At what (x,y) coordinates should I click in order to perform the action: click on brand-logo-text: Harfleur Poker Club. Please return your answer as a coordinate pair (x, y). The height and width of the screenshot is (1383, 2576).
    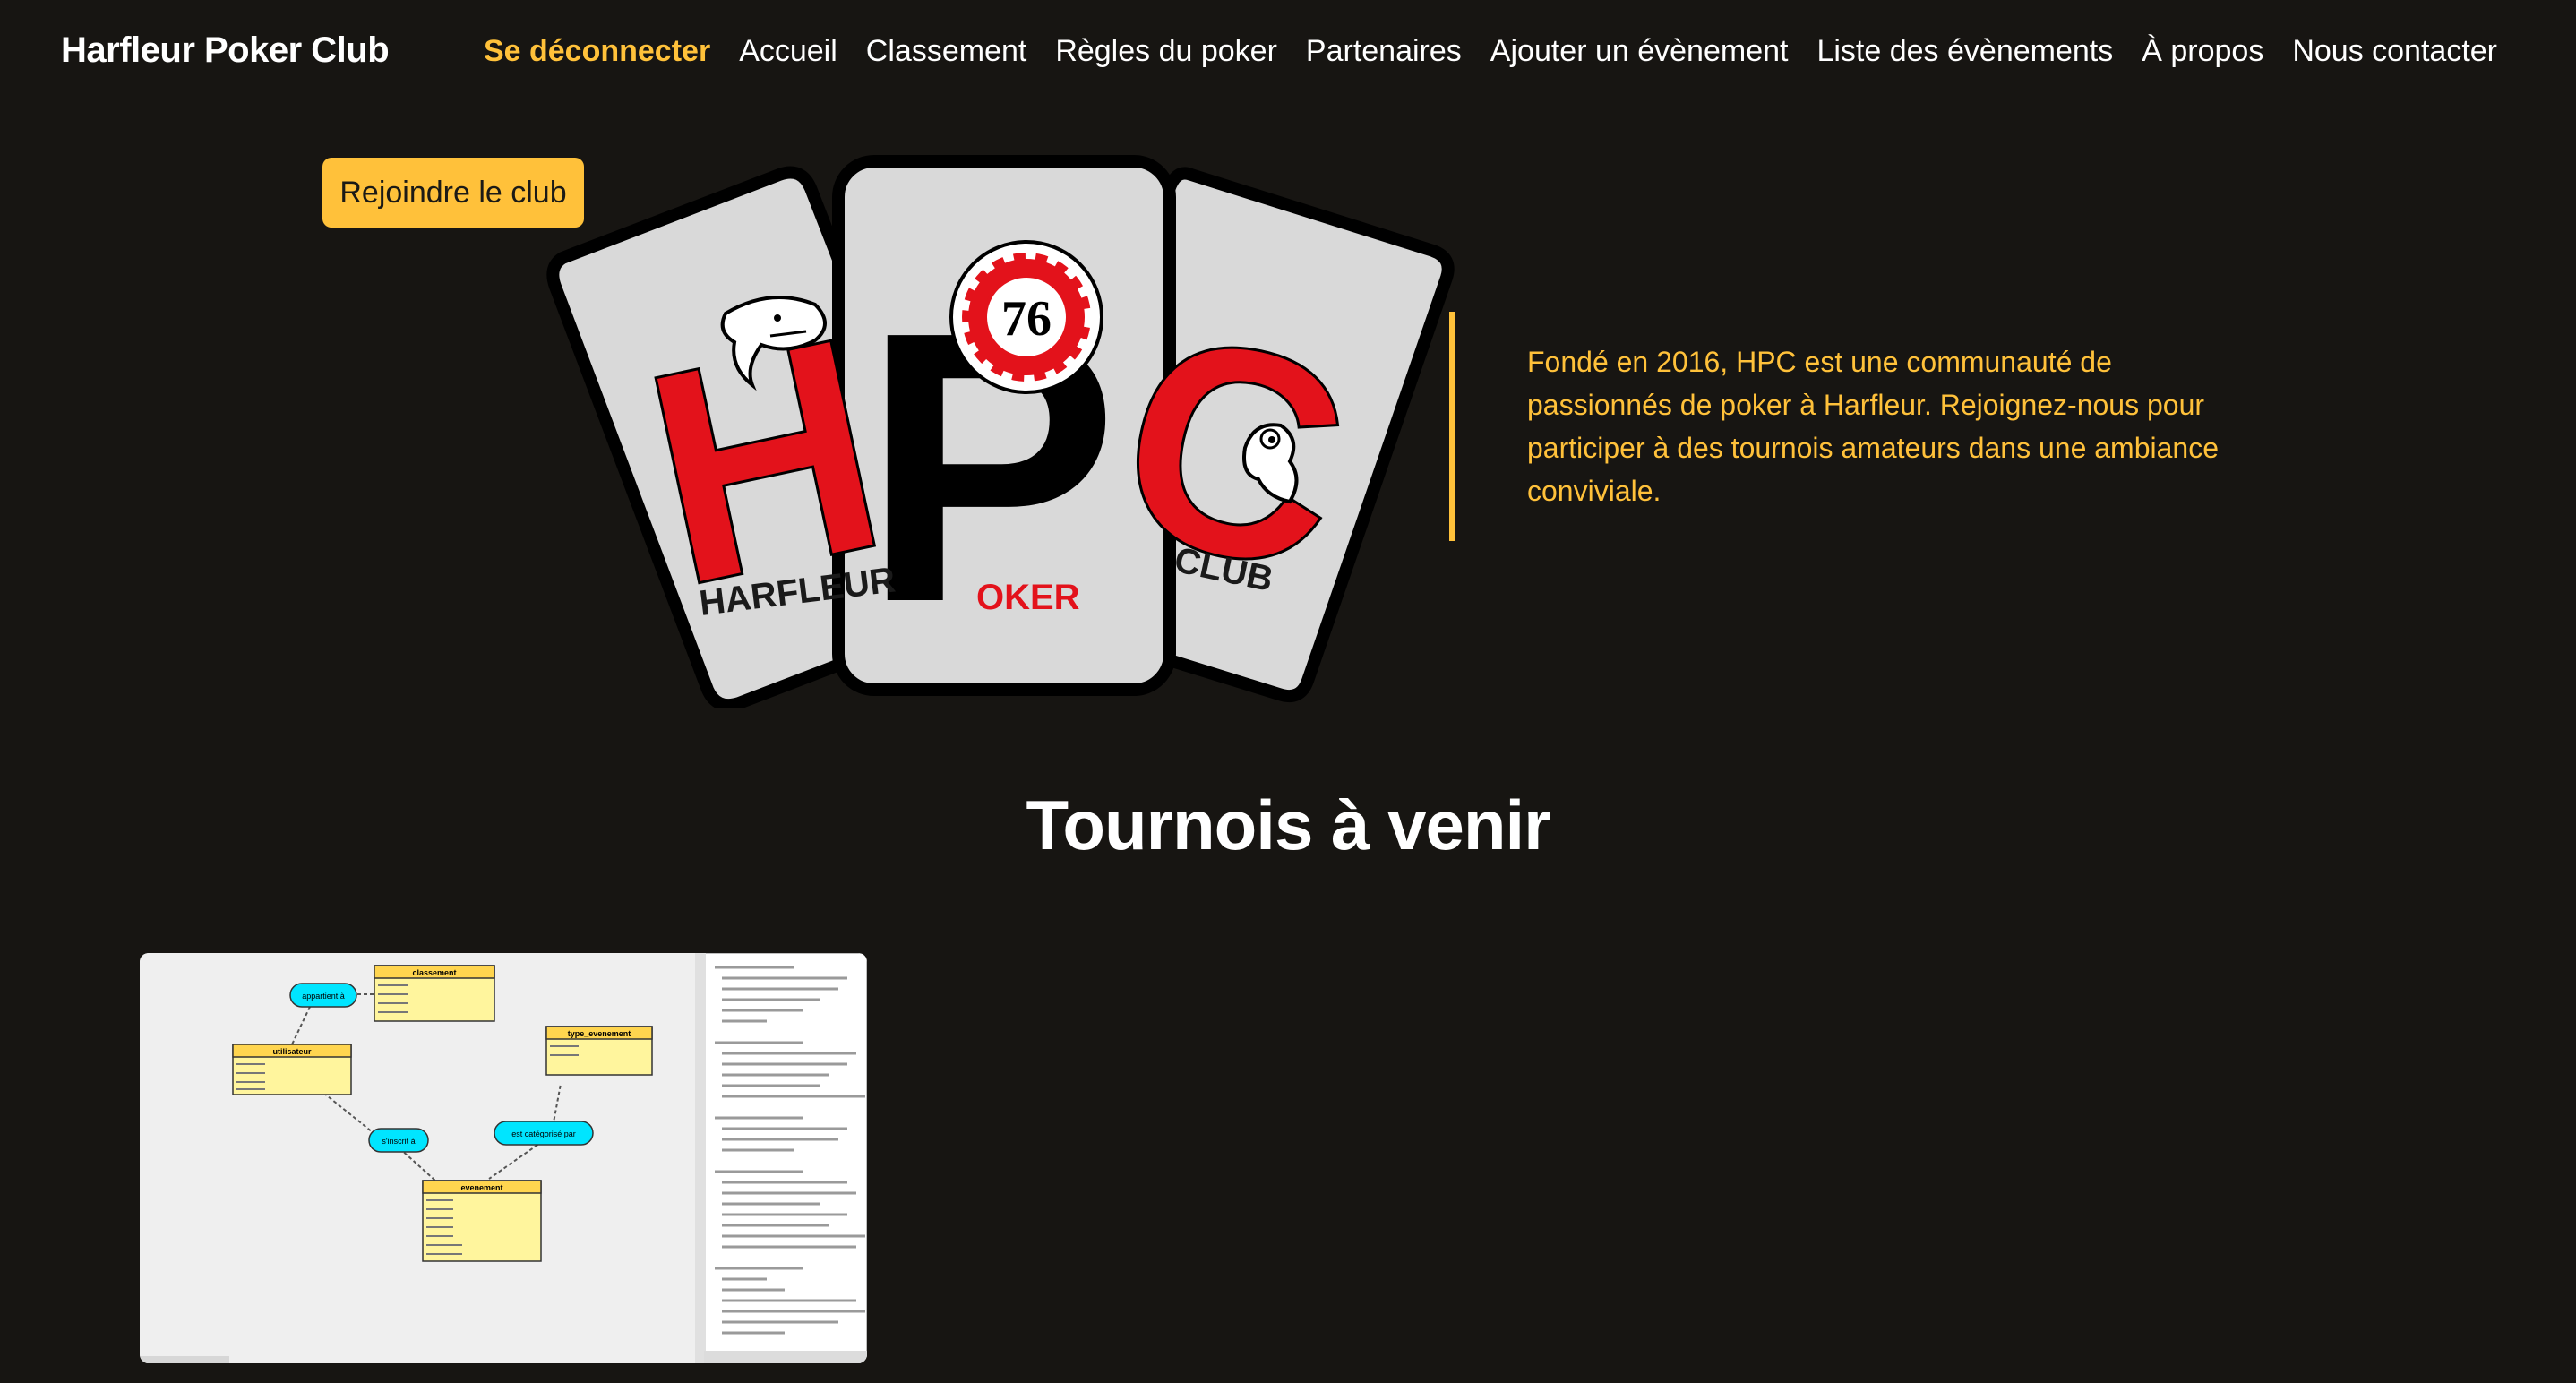
    Looking at the image, I should click on (225, 50).